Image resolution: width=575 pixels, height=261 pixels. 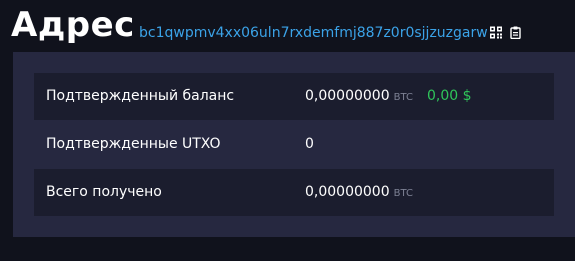 I want to click on total-received-value: 0,00000000 BTC, so click(x=359, y=193).